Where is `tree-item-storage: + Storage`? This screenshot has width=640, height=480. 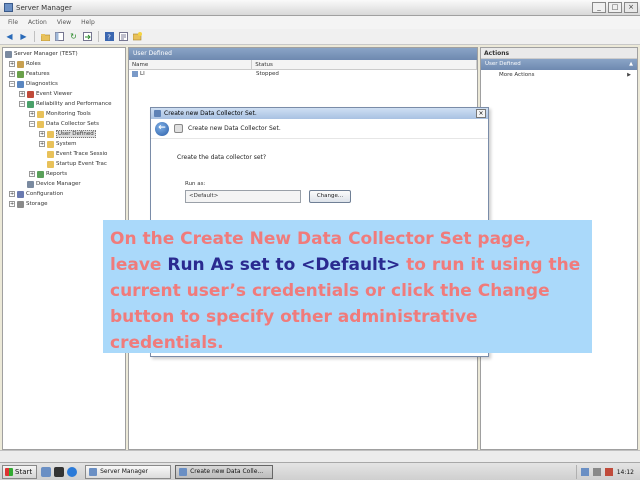
tree-item-storage: + Storage is located at coordinates (28, 204).